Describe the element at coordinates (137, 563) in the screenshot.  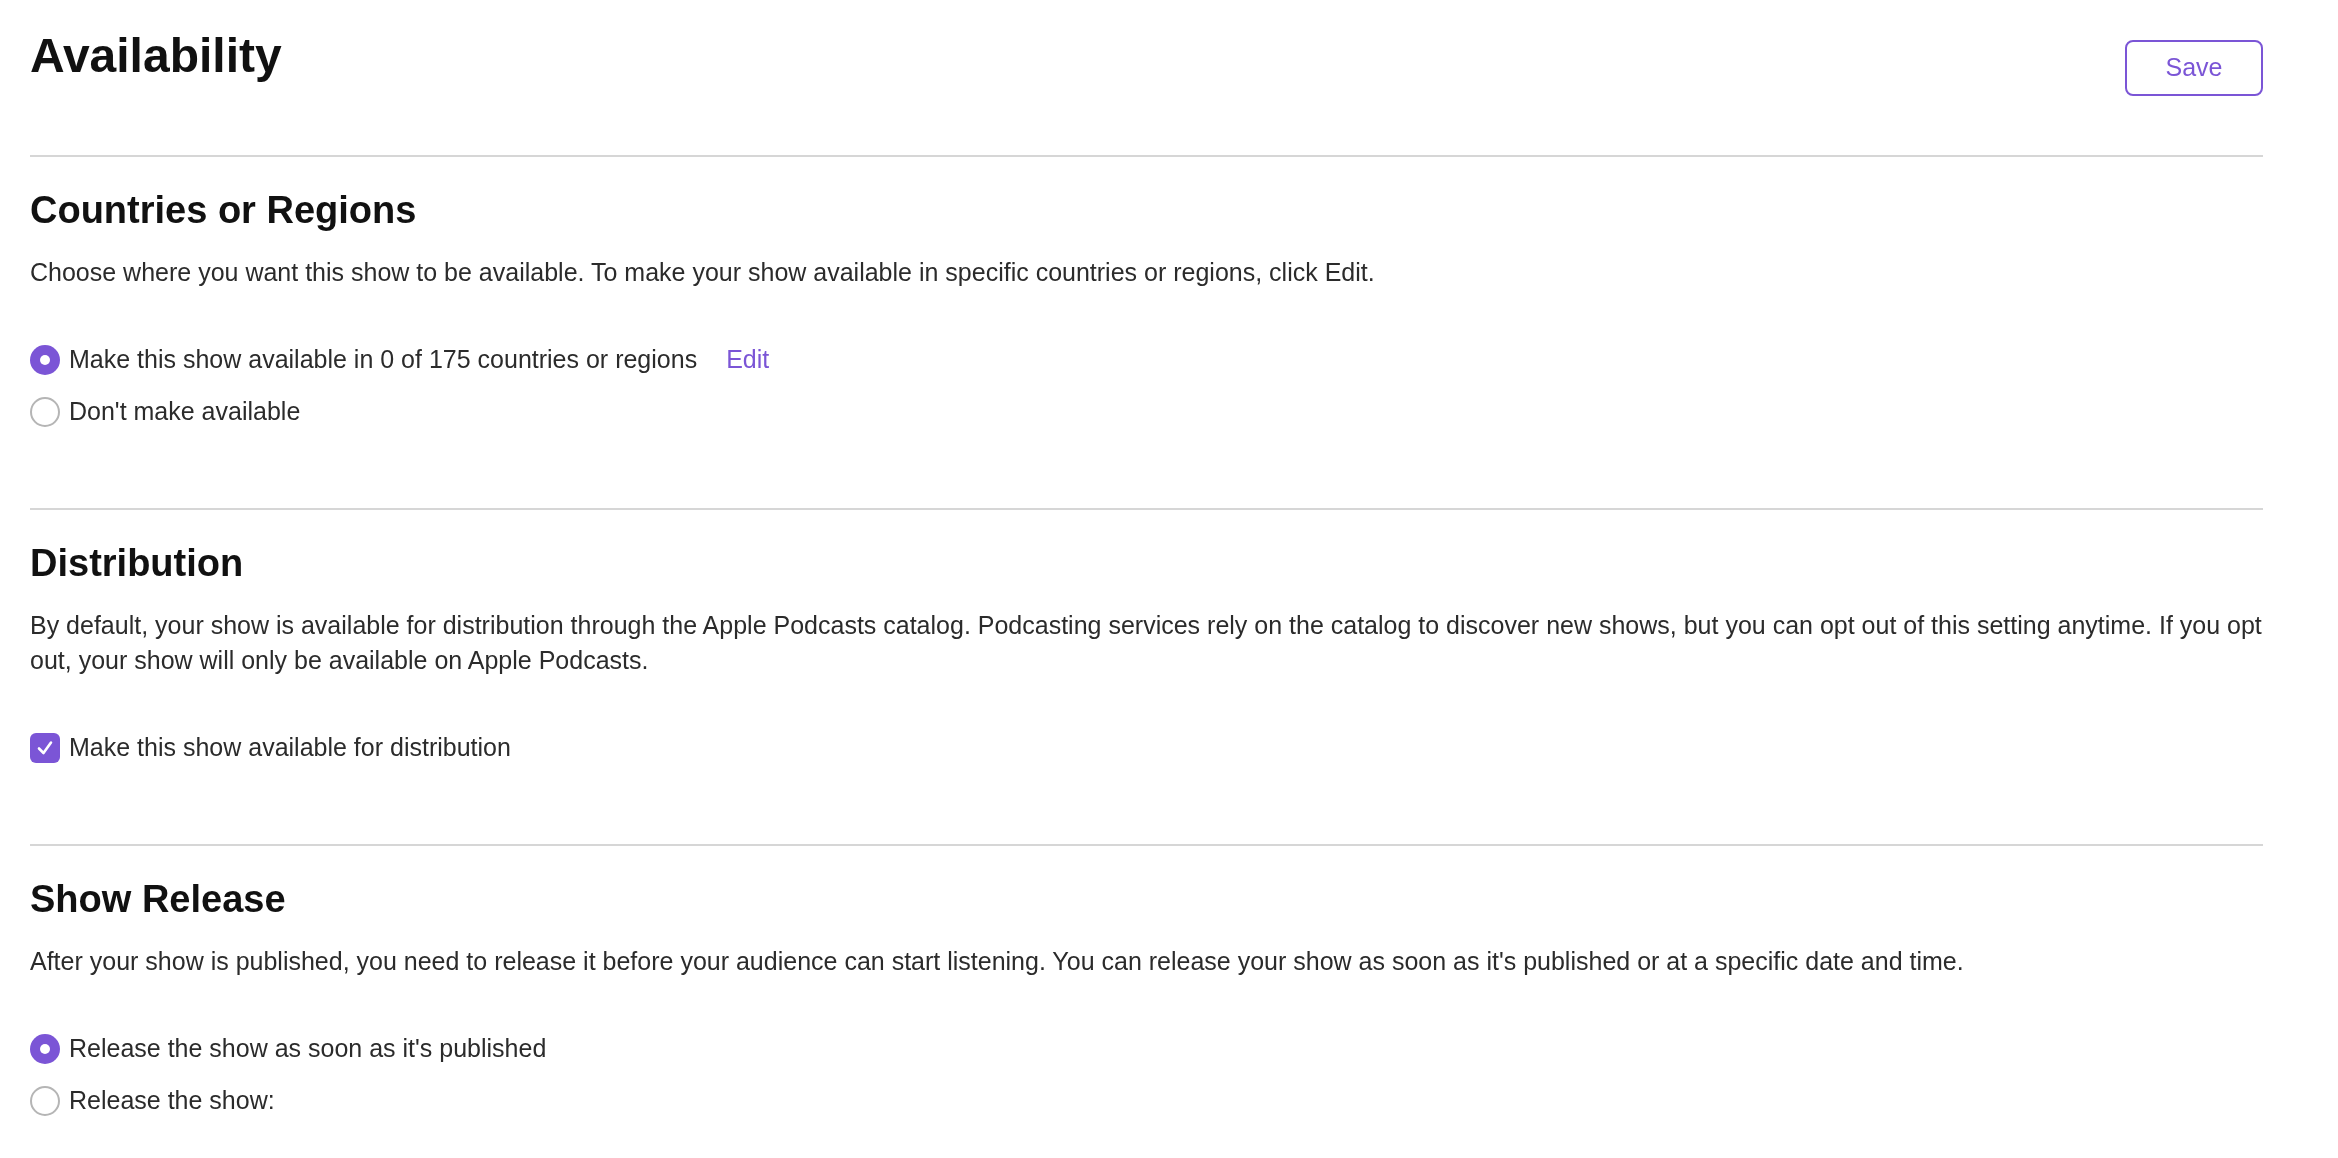
I see `section-title: Distribution` at that location.